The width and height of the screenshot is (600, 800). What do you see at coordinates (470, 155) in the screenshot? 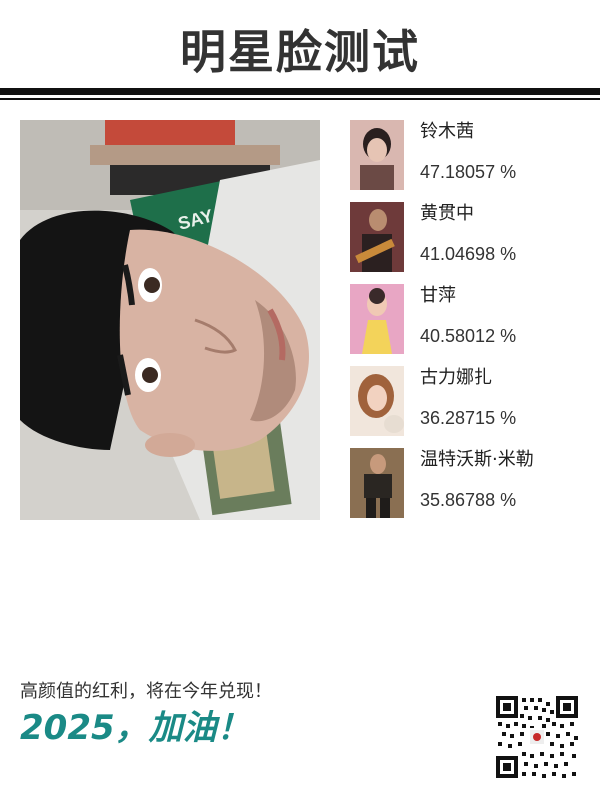
I see `match-result-1: 铃木茜 47.18057 %` at bounding box center [470, 155].